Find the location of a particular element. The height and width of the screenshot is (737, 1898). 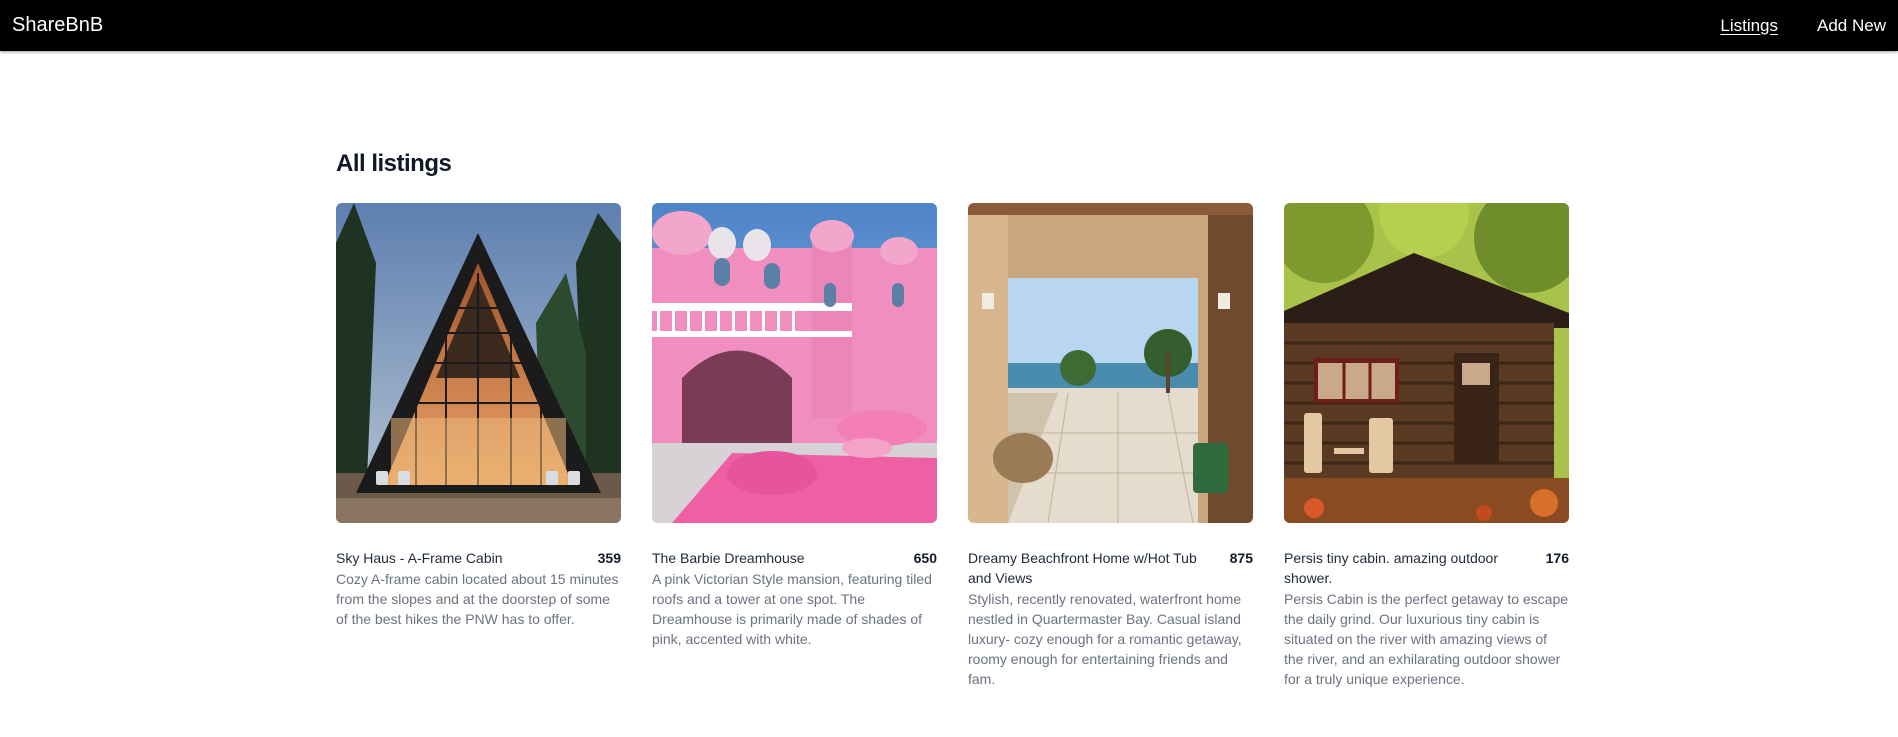

listing-header: Sky Haus - A-Frame Cabin 359 is located at coordinates (478, 558).